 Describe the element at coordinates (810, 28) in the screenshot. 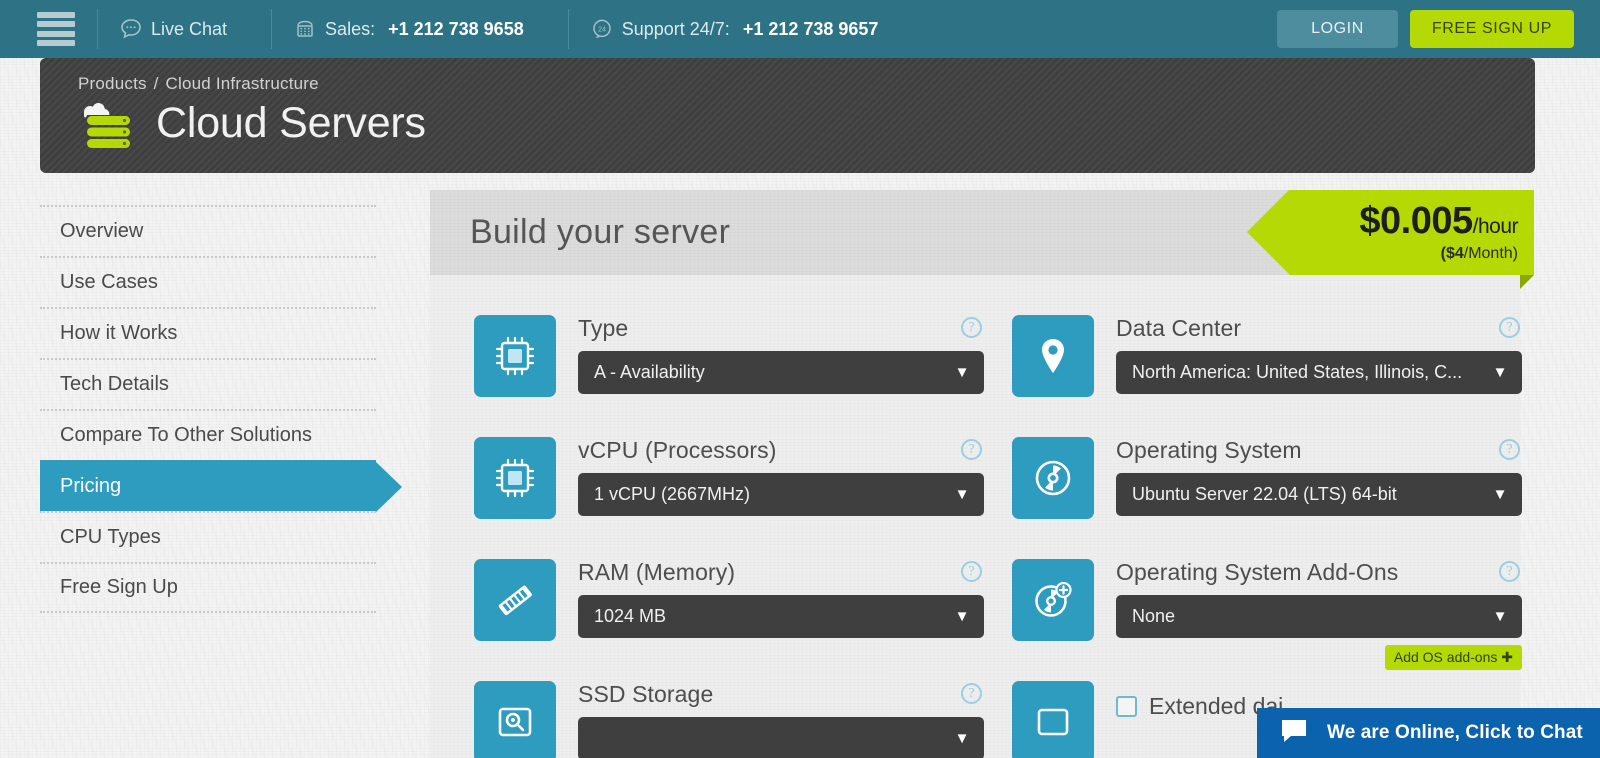

I see `support-number: +1 212 738 9657` at that location.